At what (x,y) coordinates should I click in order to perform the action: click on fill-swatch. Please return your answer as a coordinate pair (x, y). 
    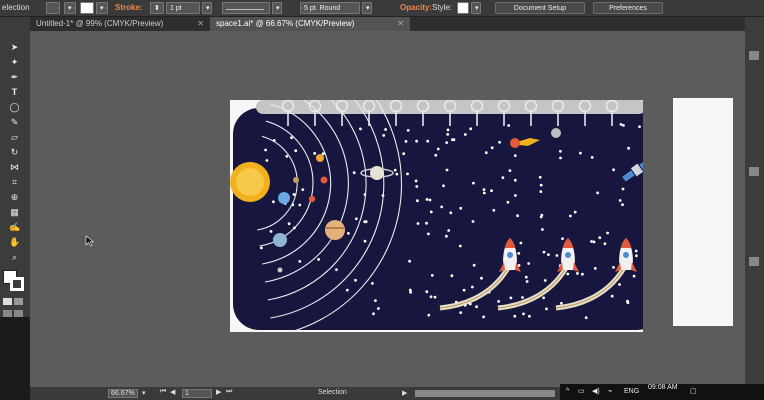
    Looking at the image, I should click on (53, 8).